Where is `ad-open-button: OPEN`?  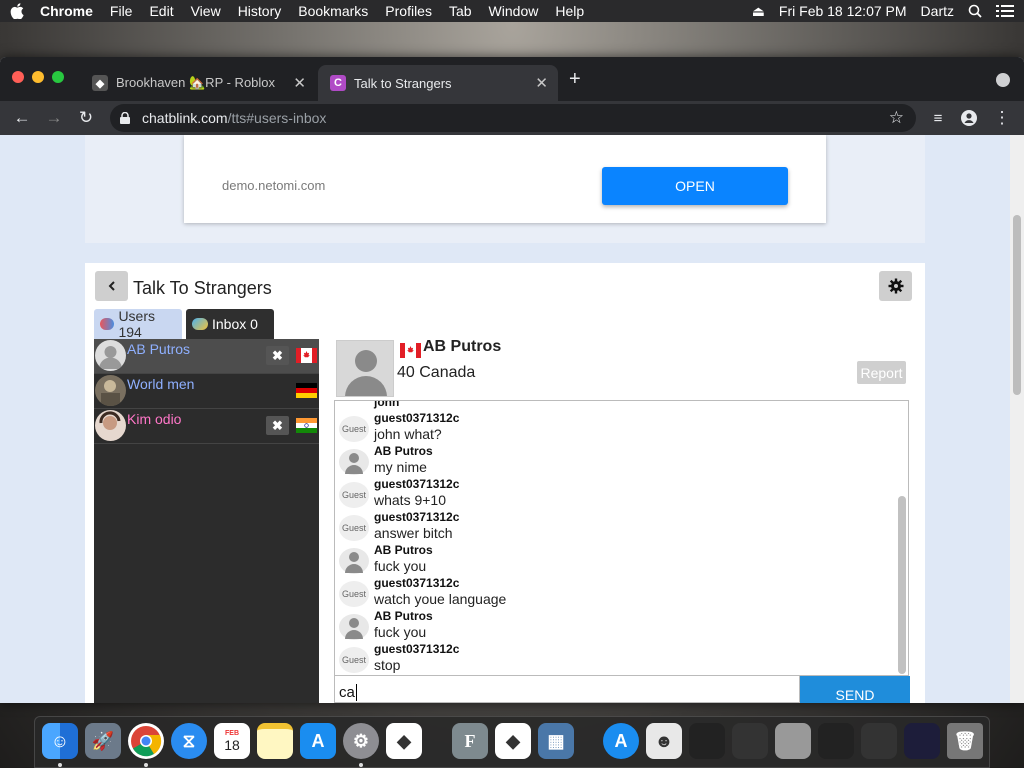 ad-open-button: OPEN is located at coordinates (695, 186).